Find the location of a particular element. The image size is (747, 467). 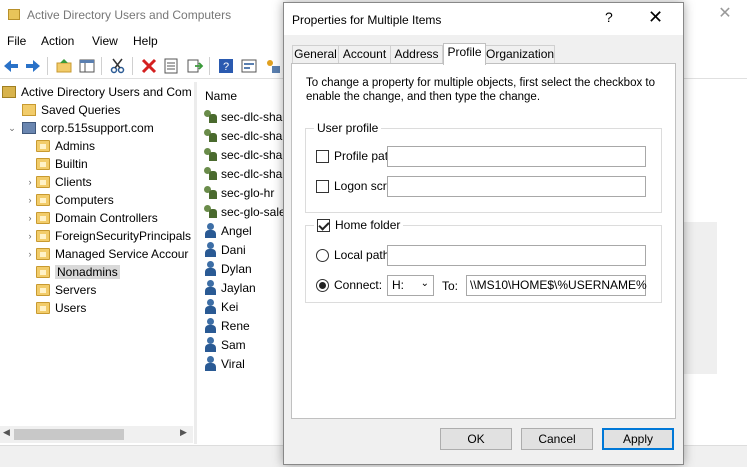

local-path-radio-row: Local path: is located at coordinates (354, 255).